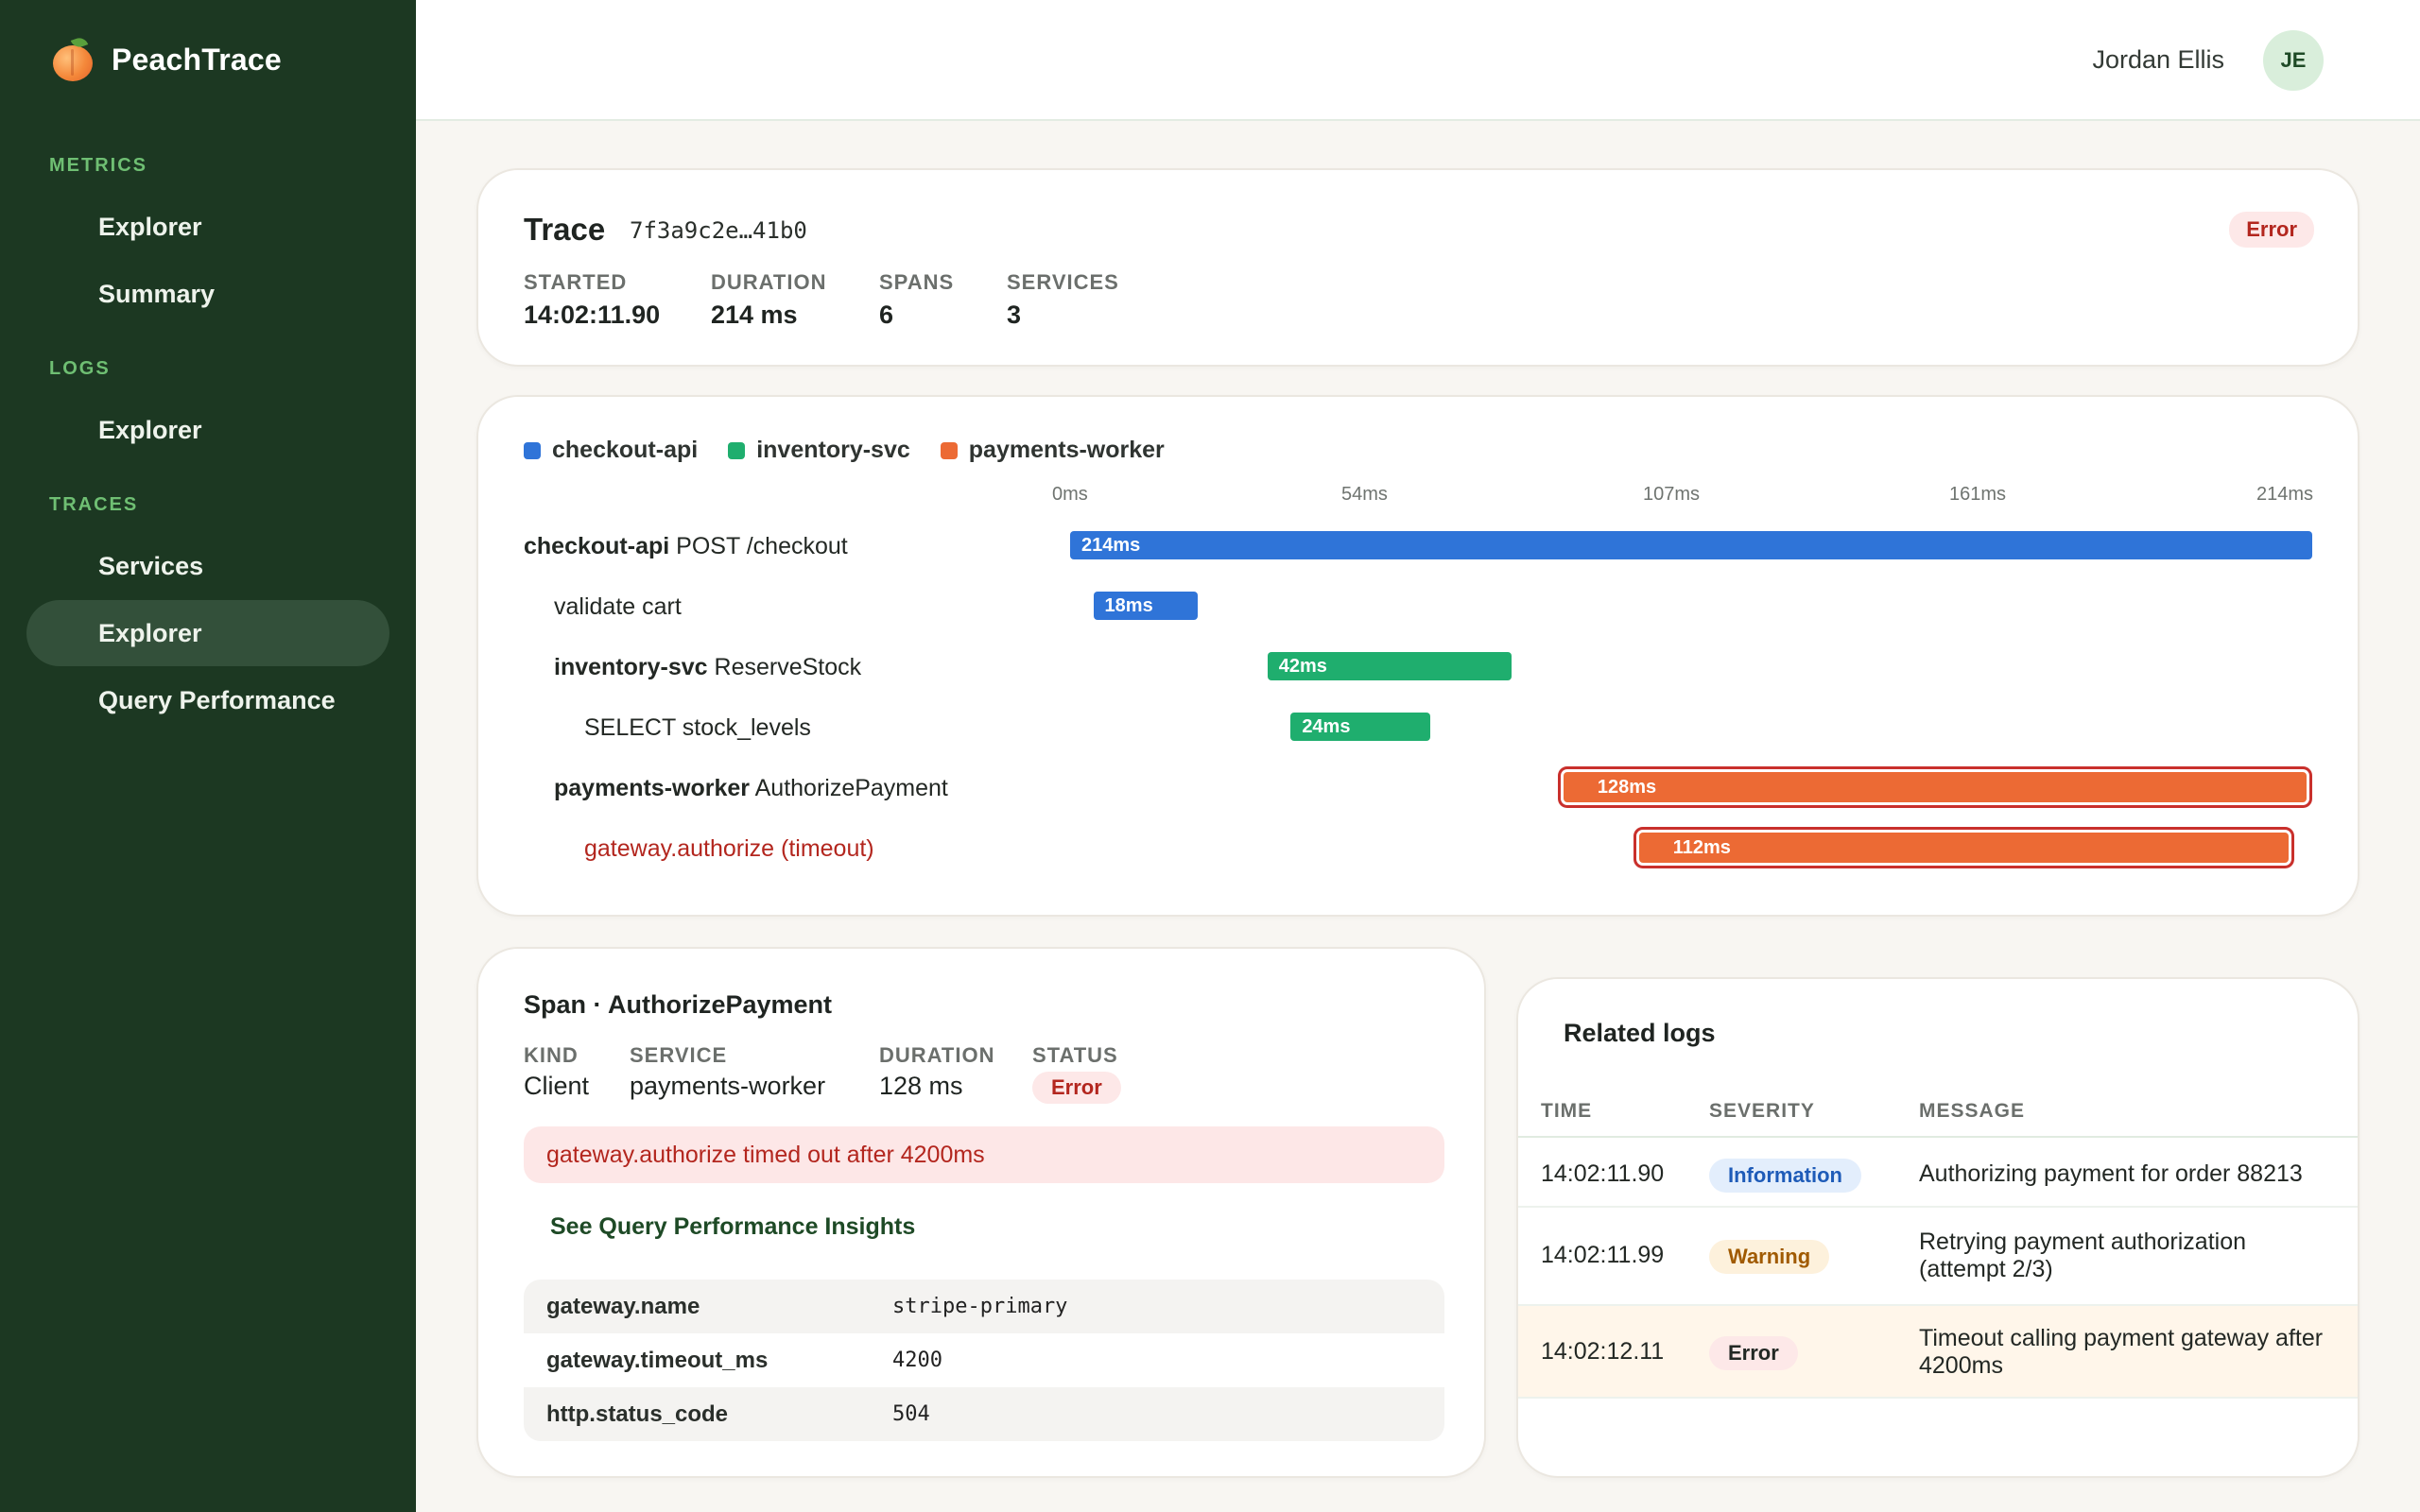 The height and width of the screenshot is (1512, 2420). What do you see at coordinates (592, 300) in the screenshot?
I see `trace-meta-started: STARTED 14:02:11.90` at bounding box center [592, 300].